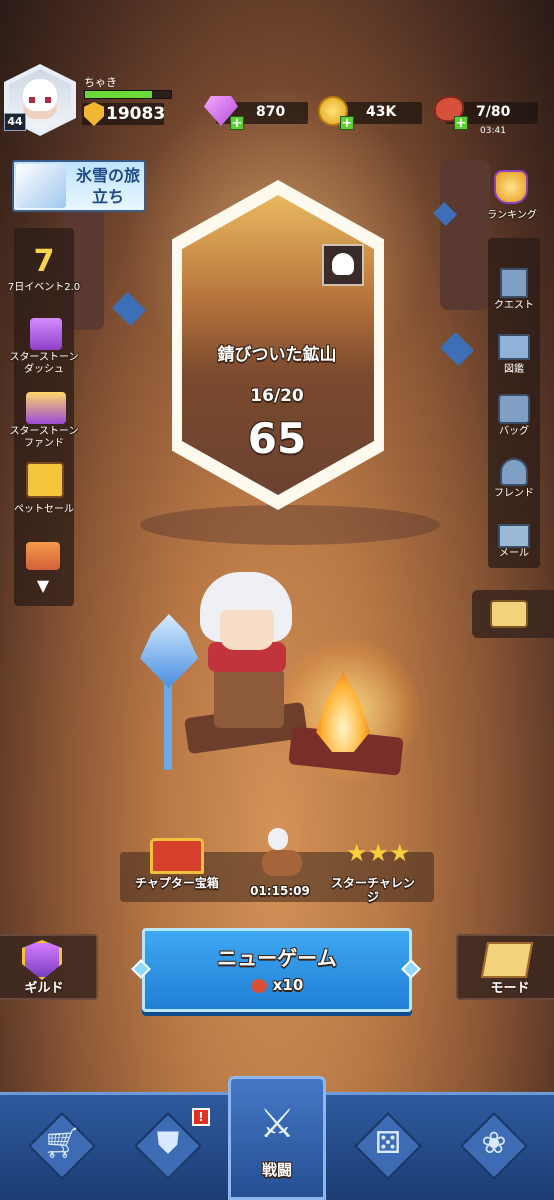  I want to click on coin-count: 43K, so click(381, 112).